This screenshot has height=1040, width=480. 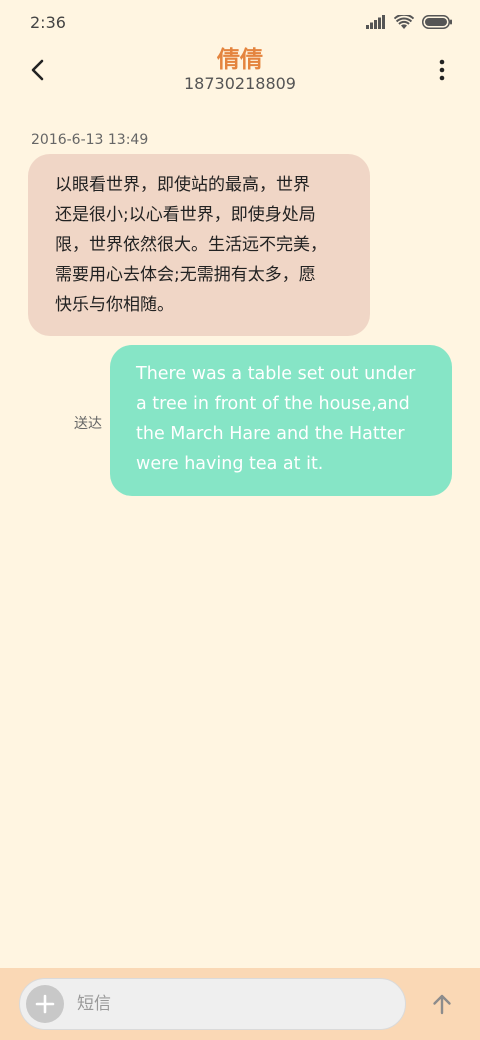 I want to click on status-time: 2:36, so click(x=48, y=22).